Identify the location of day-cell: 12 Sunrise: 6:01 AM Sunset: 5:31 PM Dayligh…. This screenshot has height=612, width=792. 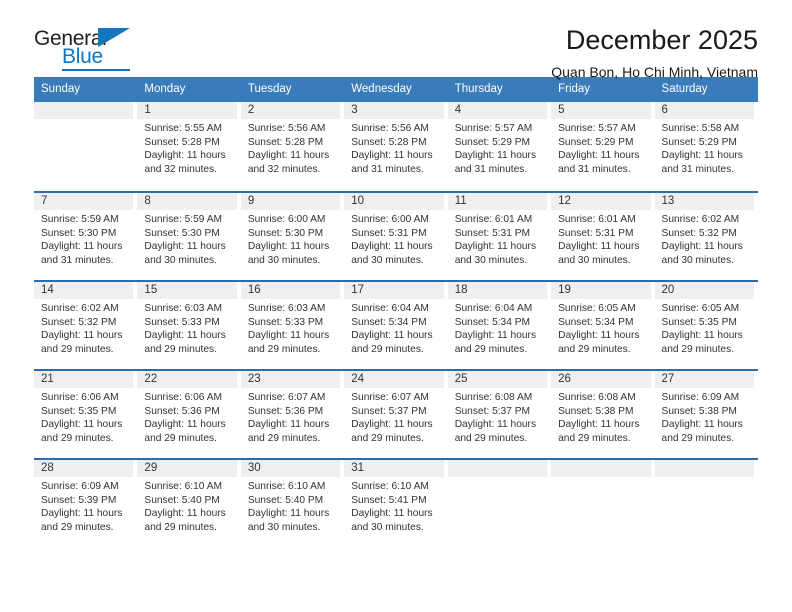
(602, 236).